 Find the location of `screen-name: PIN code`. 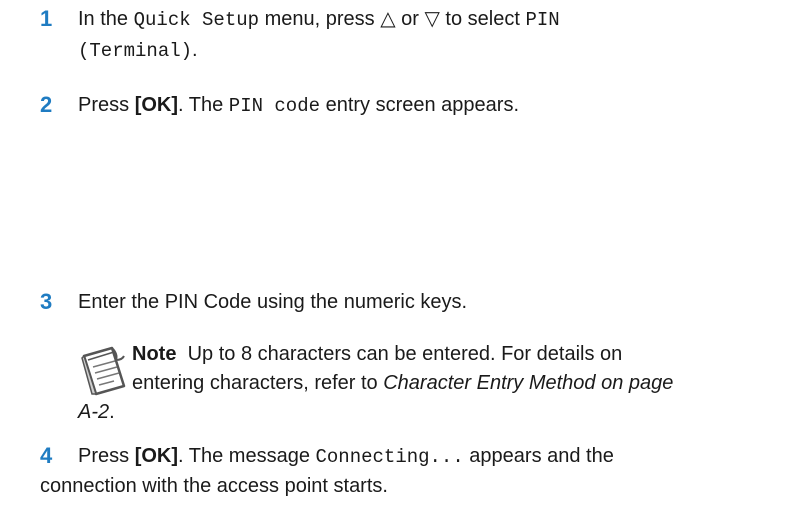

screen-name: PIN code is located at coordinates (274, 106).